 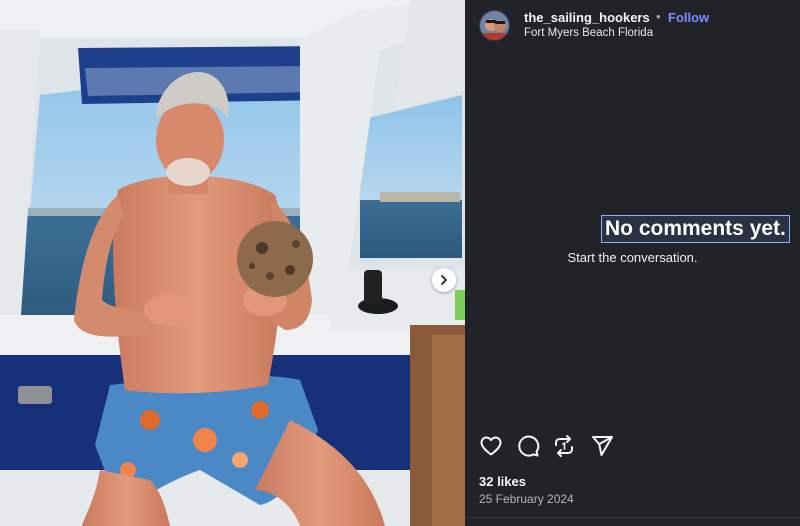 I want to click on no-comments-title: No comments yet., so click(x=695, y=229).